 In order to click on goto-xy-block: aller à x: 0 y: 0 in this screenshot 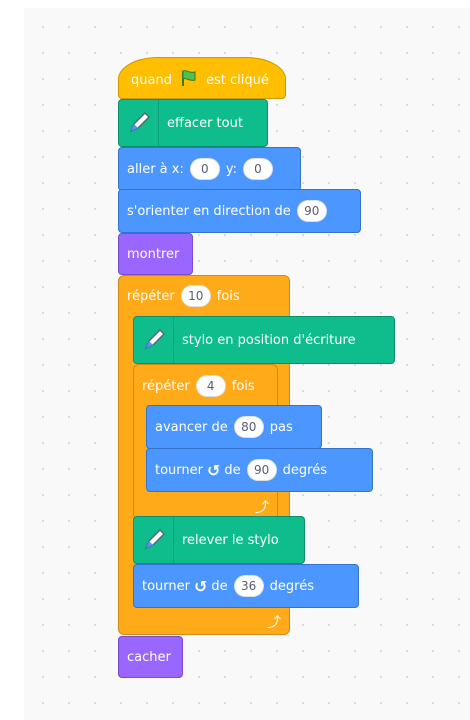, I will do `click(209, 169)`.